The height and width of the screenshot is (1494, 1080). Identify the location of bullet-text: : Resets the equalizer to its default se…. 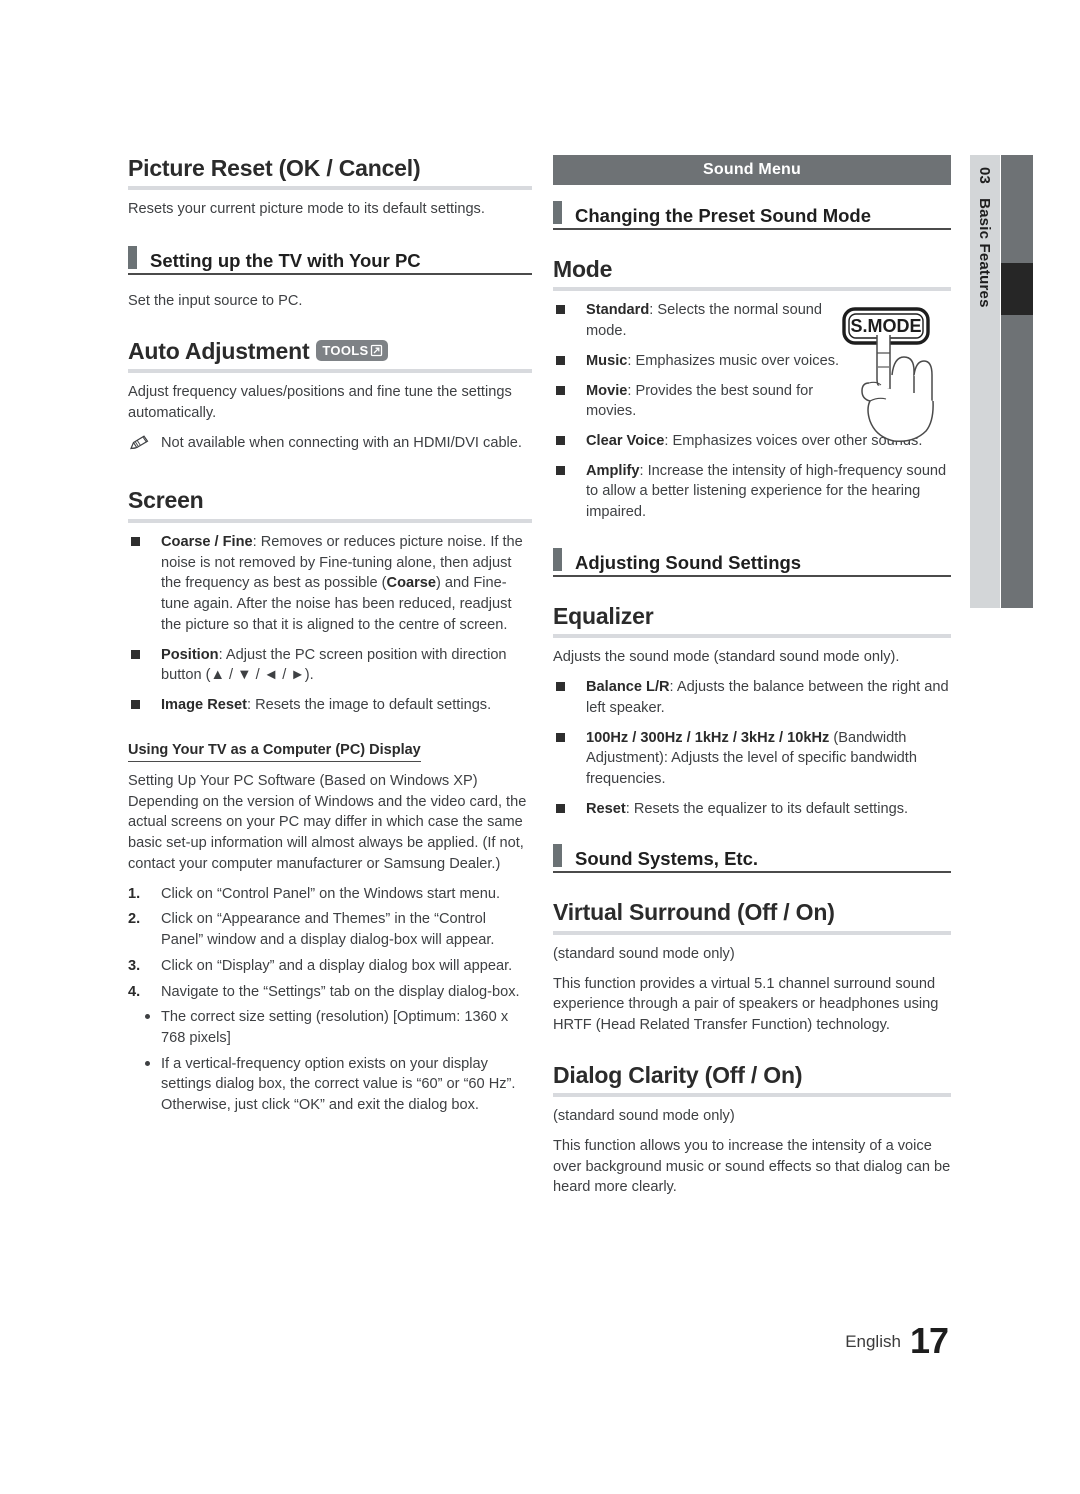
(767, 808).